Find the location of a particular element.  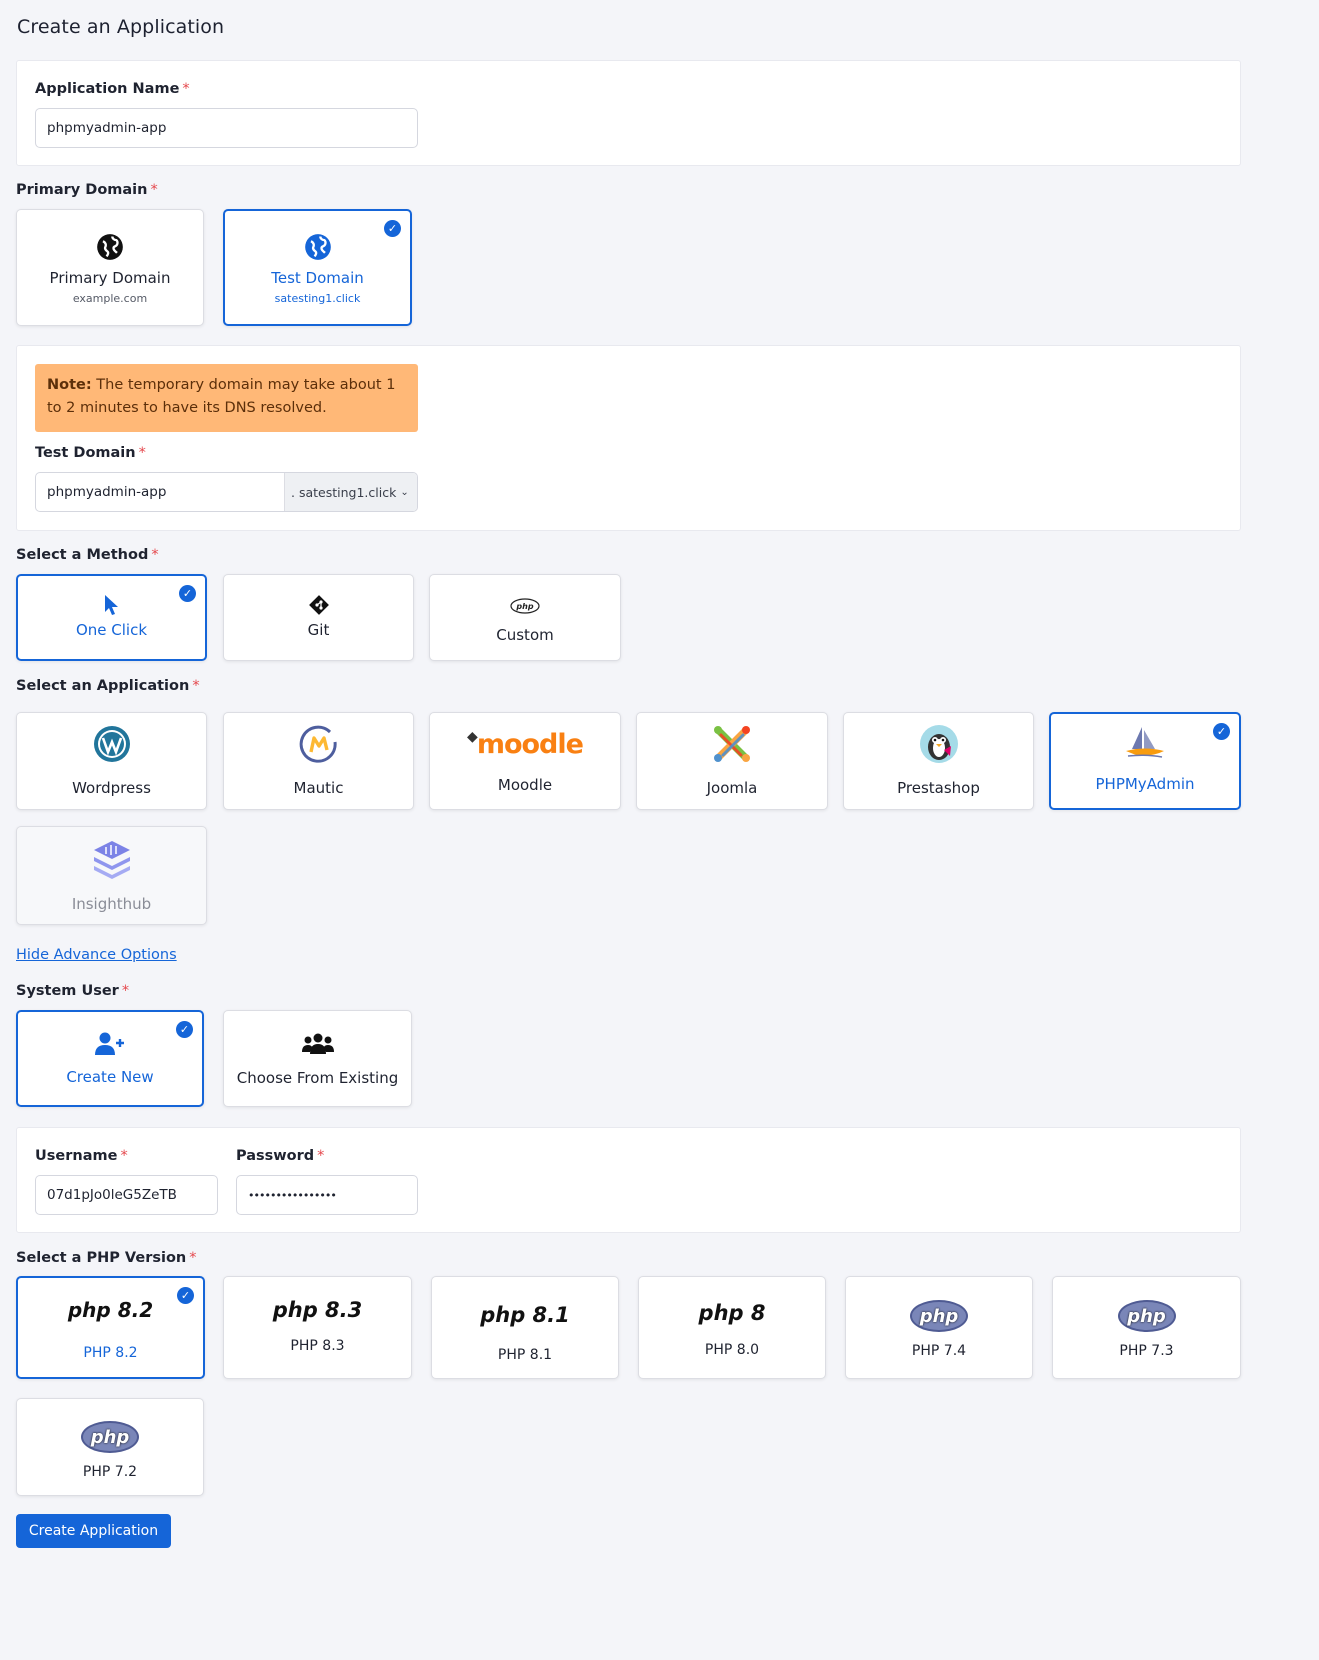

php-8-3-icon: php 8.3 is located at coordinates (317, 1310).